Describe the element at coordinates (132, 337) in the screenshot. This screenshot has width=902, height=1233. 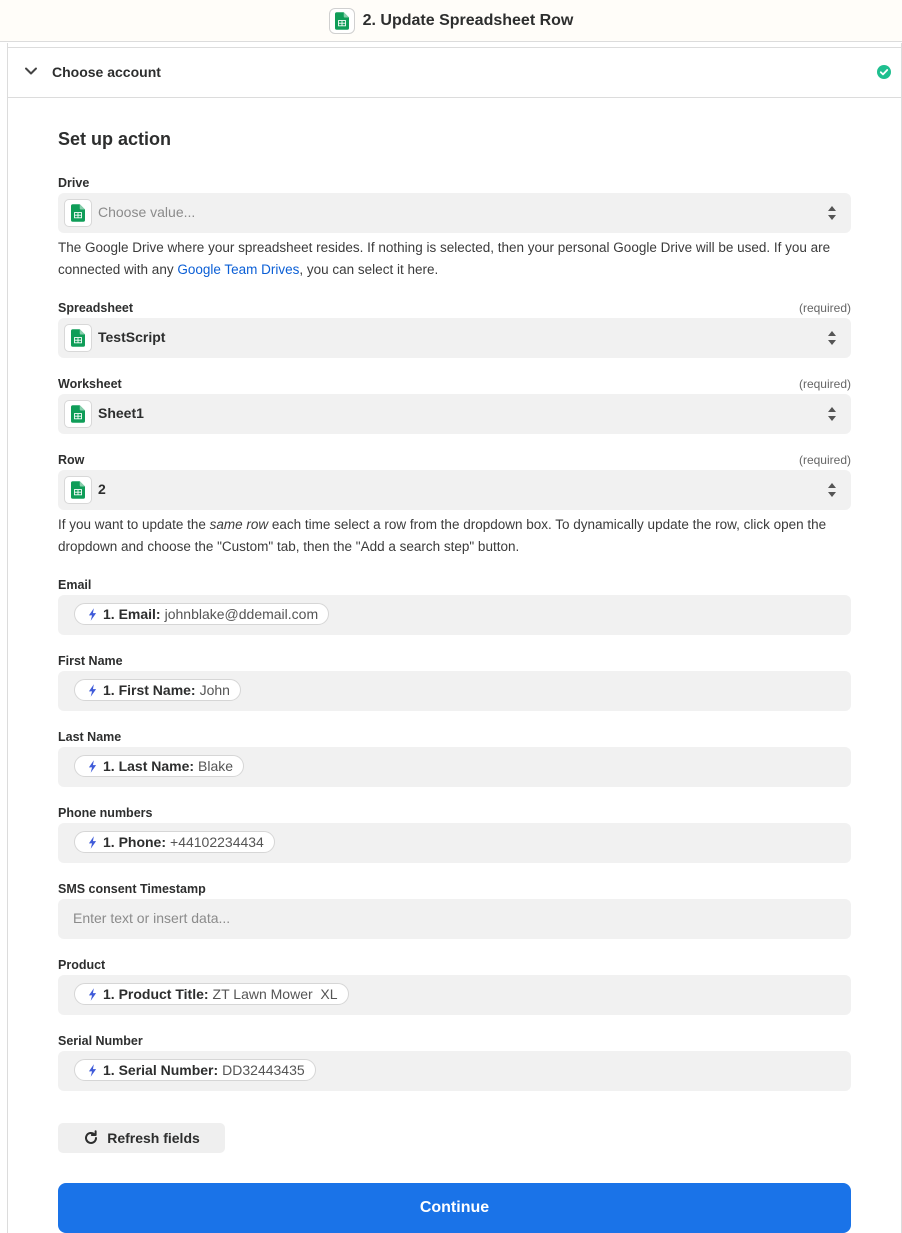
I see `spreadsheet-value: TestScript` at that location.